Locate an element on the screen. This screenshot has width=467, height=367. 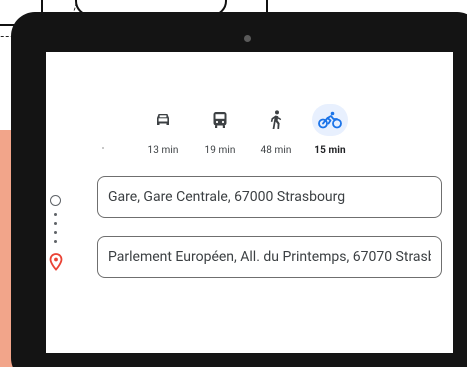
travel-mode-selector: 13 min 19 min 48 min 15 min is located at coordinates (249, 134).